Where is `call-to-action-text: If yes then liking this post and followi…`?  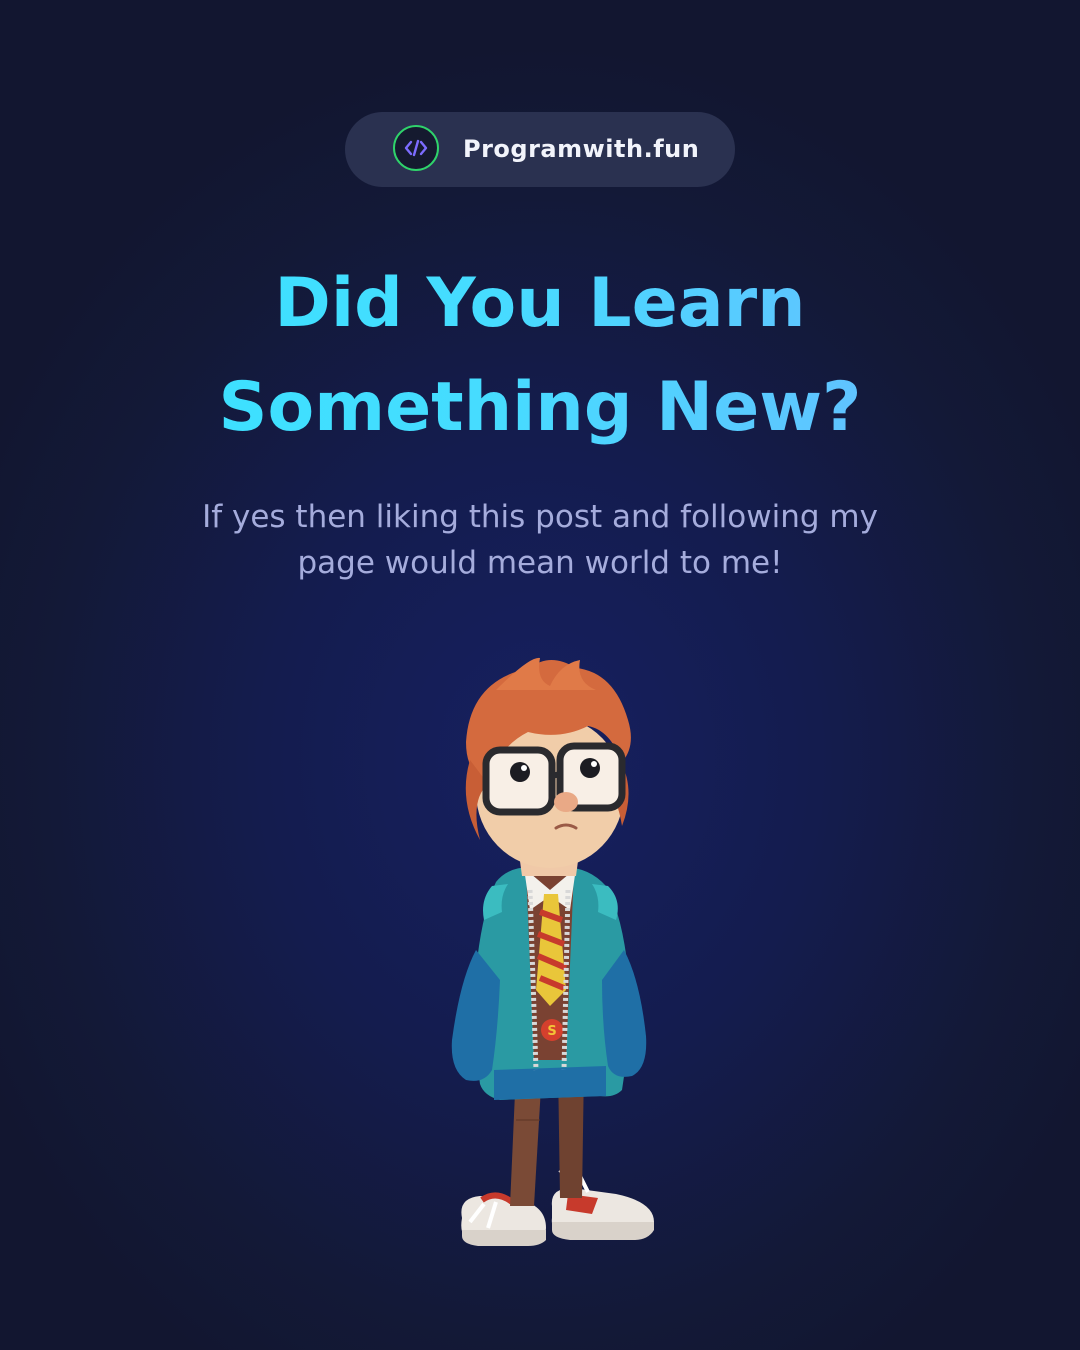
call-to-action-text: If yes then liking this post and followi… is located at coordinates (540, 540).